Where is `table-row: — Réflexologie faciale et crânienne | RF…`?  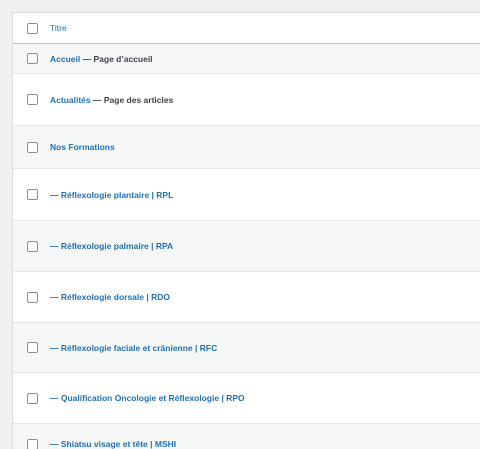
table-row: — Réflexologie faciale et crânienne | RF… is located at coordinates (246, 348).